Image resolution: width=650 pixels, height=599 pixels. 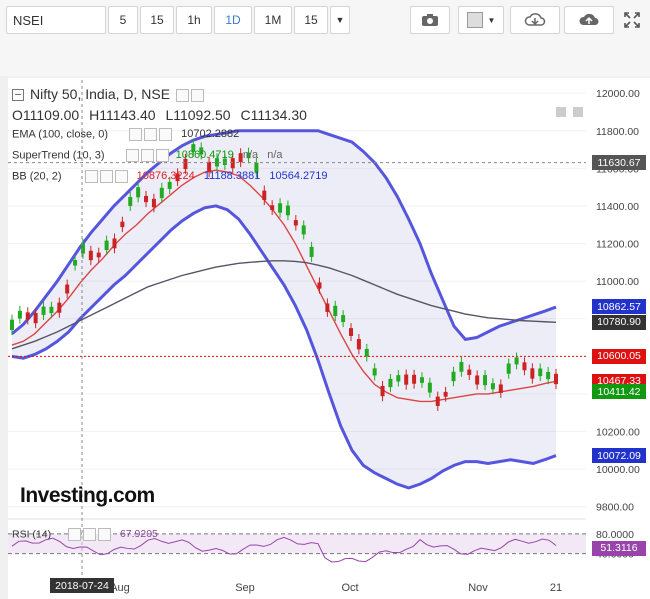 What do you see at coordinates (615, 535) in the screenshot?
I see `rsi-tick-label: 80.0000` at bounding box center [615, 535].